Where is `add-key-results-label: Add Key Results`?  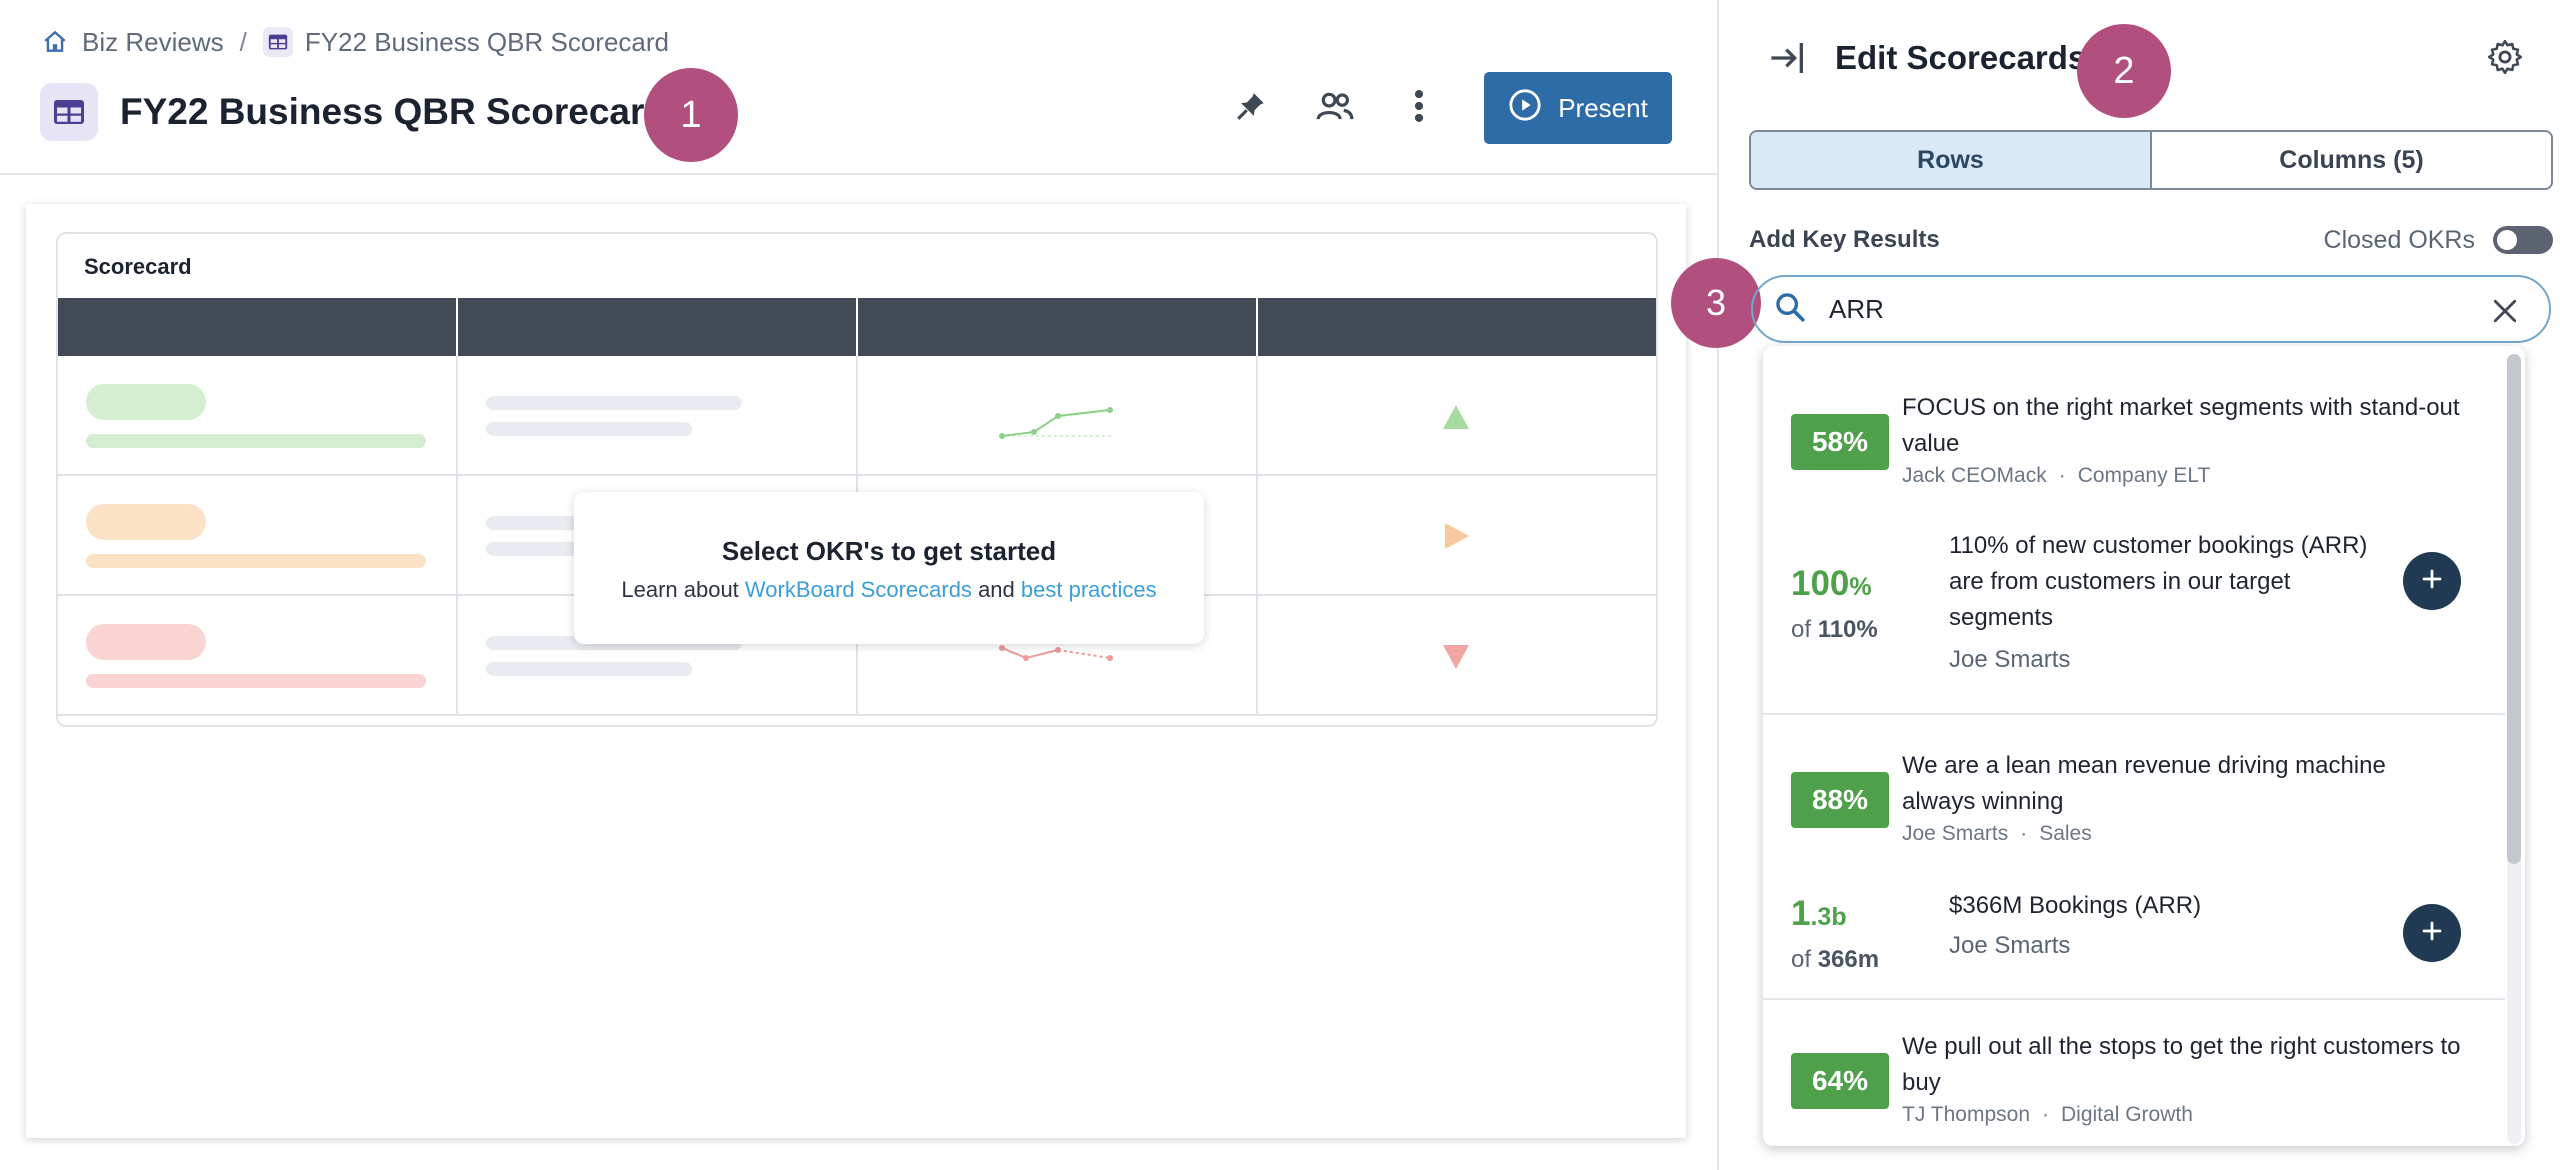
add-key-results-label: Add Key Results is located at coordinates (1844, 239).